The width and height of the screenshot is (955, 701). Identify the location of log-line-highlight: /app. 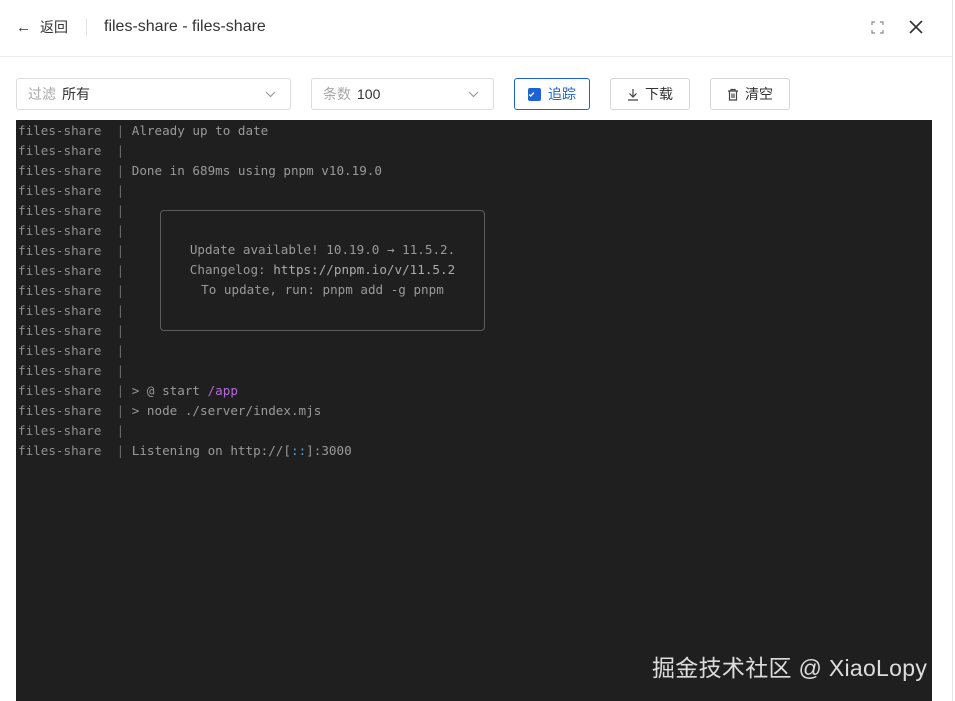
(222, 390).